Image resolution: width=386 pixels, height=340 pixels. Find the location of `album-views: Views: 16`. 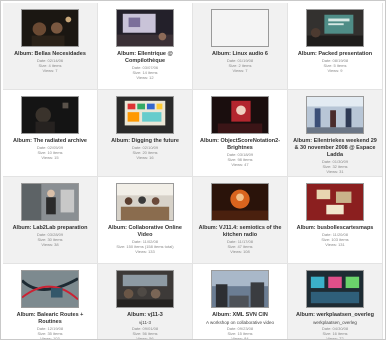

album-views: Views: 16 is located at coordinates (145, 157).